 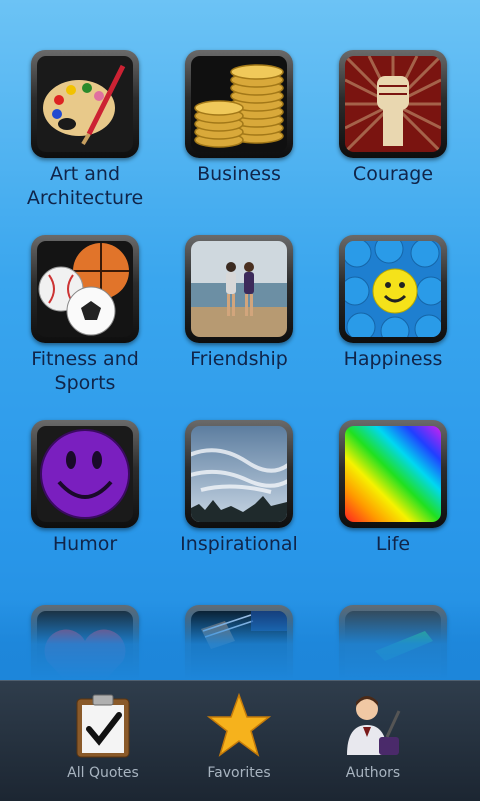 I want to click on category-life: Life, so click(x=393, y=488).